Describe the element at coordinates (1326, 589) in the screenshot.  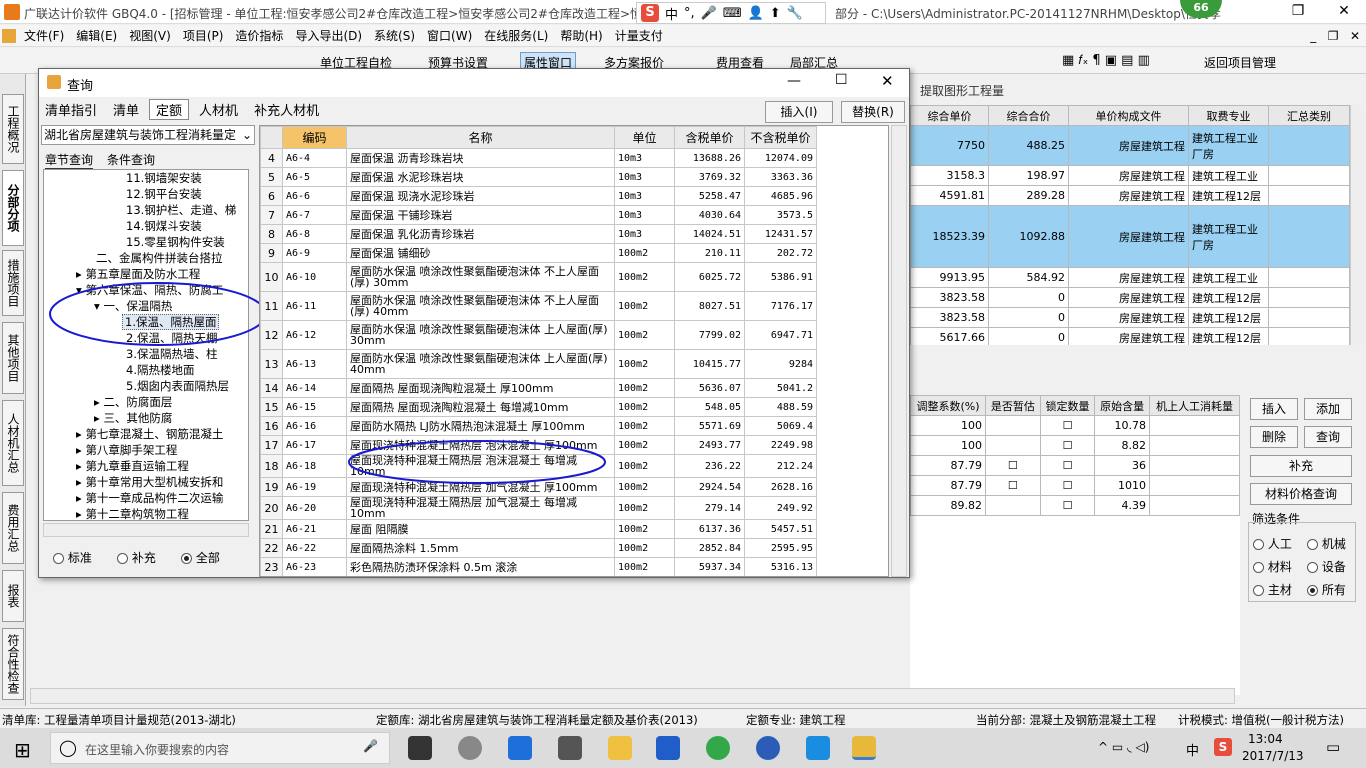
I see `filter-all: 所有` at that location.